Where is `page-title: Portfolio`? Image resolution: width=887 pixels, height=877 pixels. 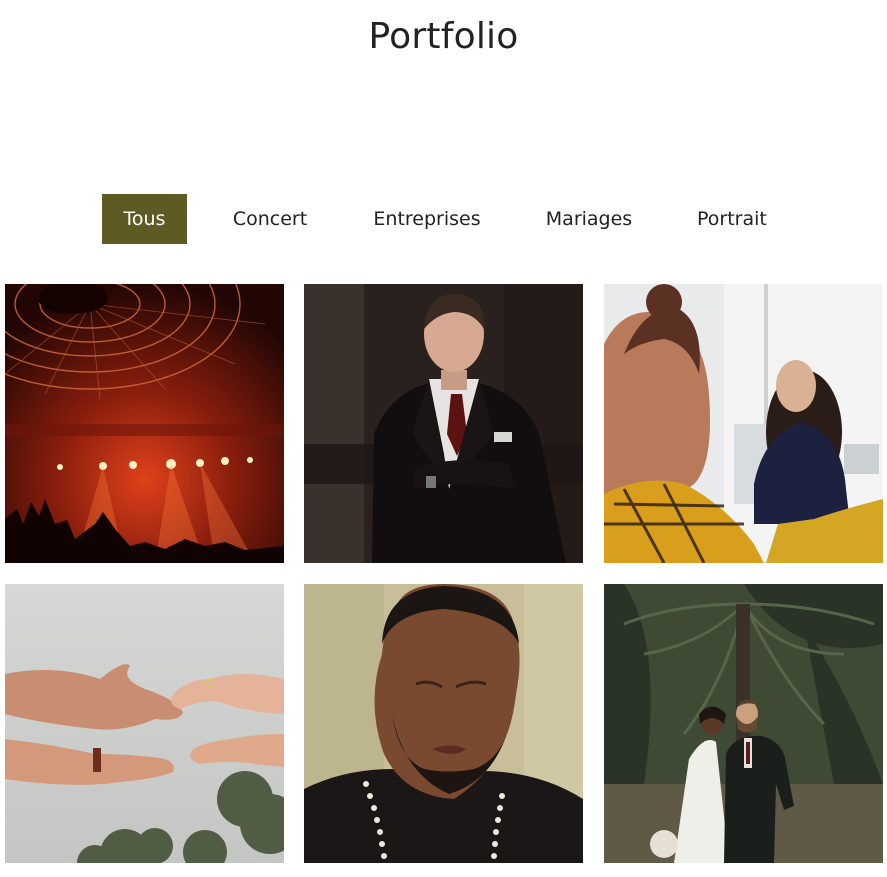
page-title: Portfolio is located at coordinates (443, 36).